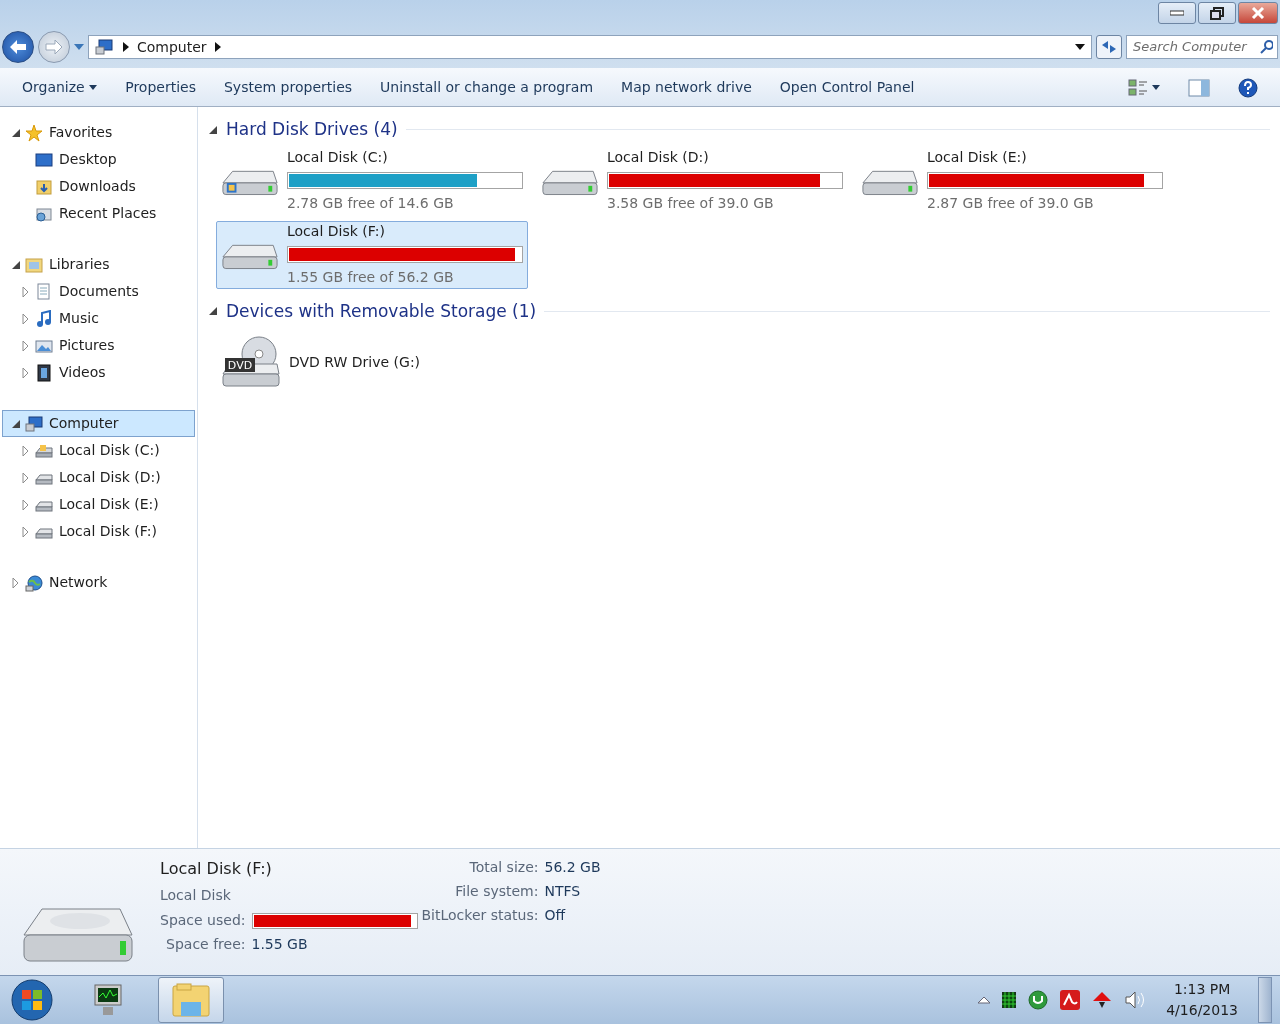  What do you see at coordinates (1038, 1000) in the screenshot?
I see `torrent-icon` at bounding box center [1038, 1000].